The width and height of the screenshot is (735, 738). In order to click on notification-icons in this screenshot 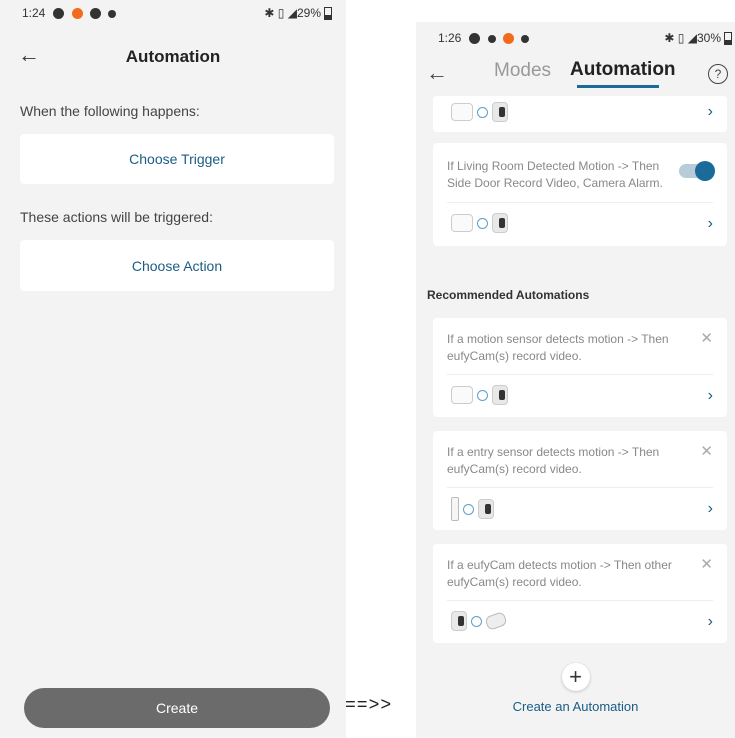, I will do `click(86, 13)`.